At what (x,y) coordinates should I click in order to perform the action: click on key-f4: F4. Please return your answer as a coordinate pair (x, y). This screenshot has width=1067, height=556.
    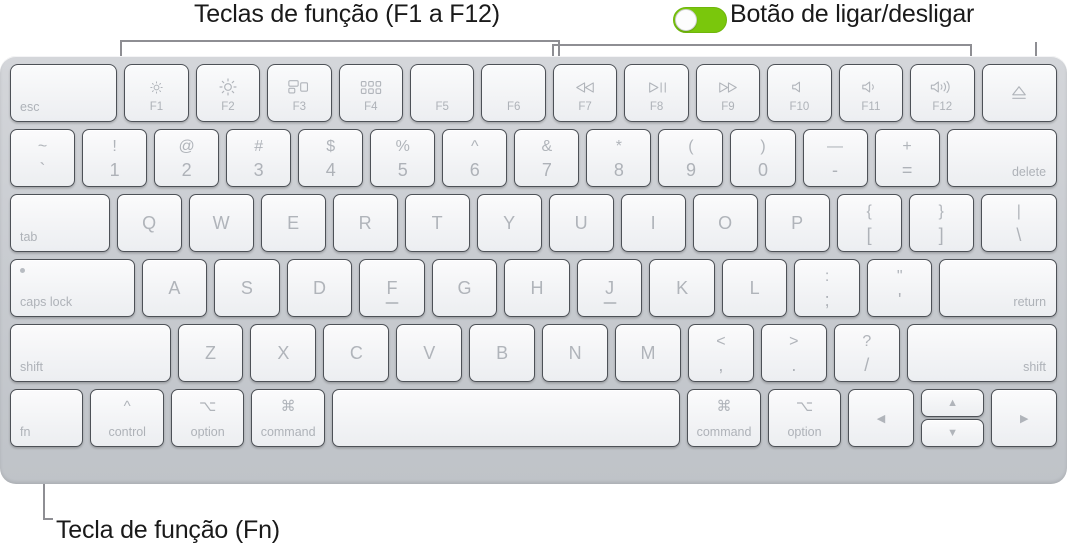
    Looking at the image, I should click on (371, 93).